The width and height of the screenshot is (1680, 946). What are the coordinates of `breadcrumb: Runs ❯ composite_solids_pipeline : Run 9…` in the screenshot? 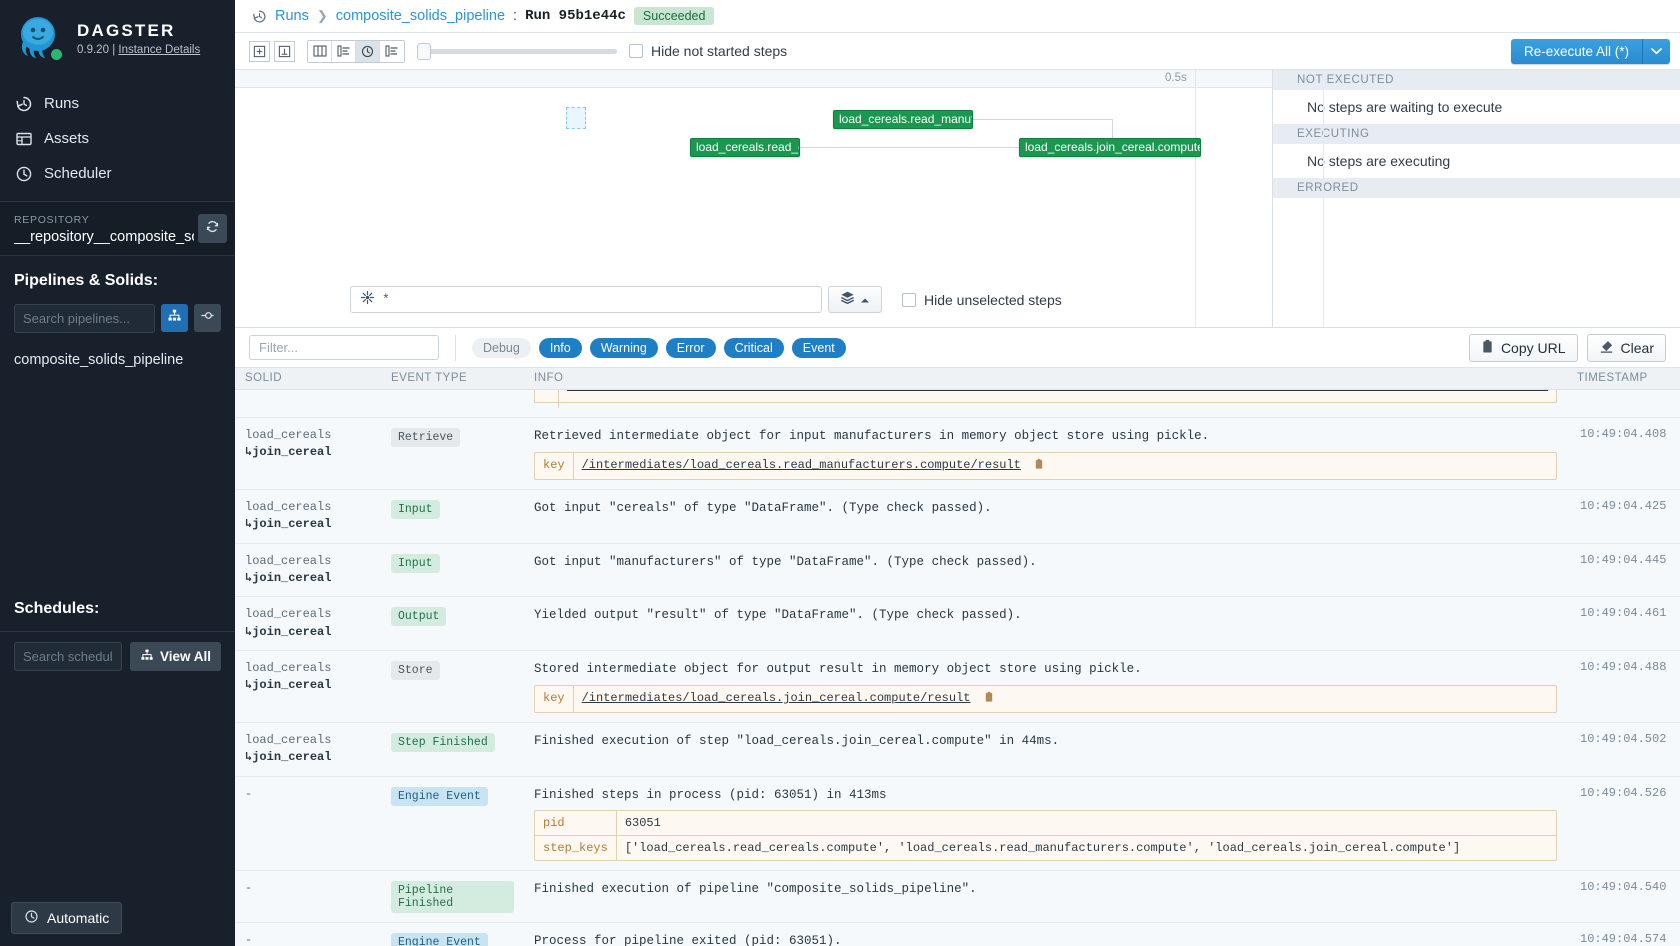 It's located at (957, 16).